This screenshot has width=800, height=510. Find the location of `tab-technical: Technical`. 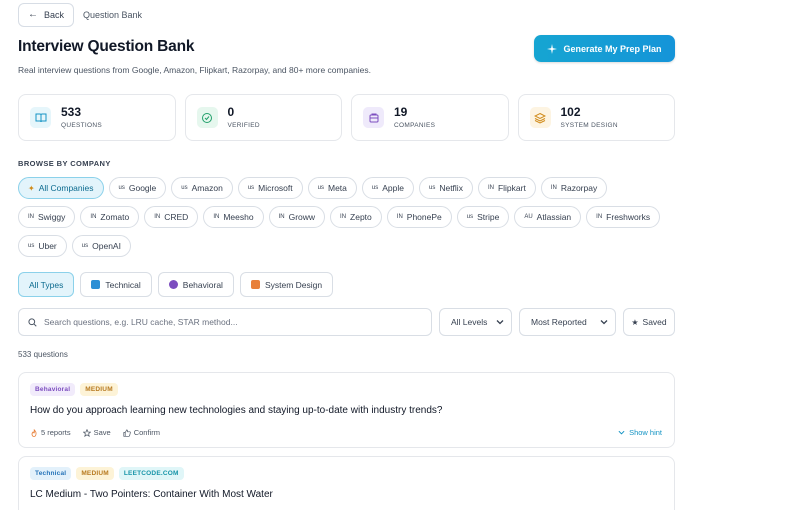

tab-technical: Technical is located at coordinates (116, 284).